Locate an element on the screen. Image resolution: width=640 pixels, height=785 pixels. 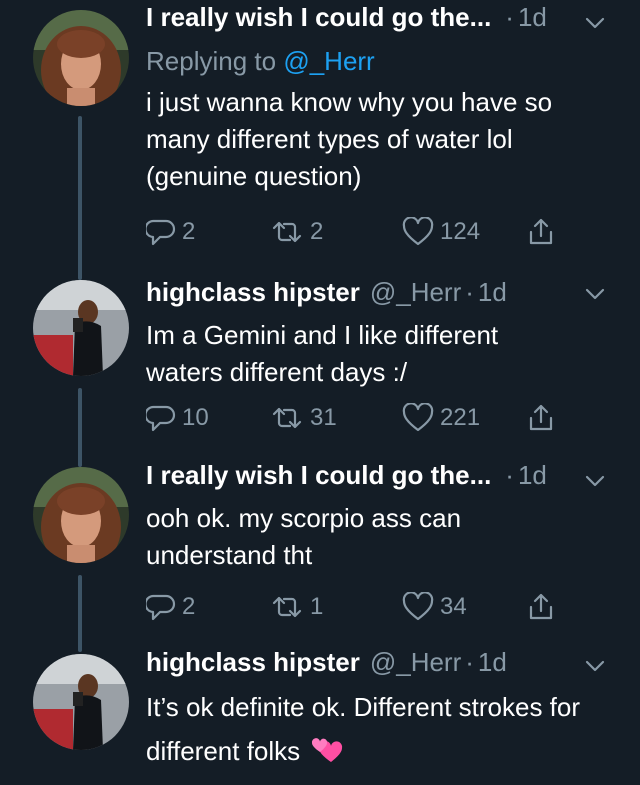
retweet-button: 1 is located at coordinates (296, 607).